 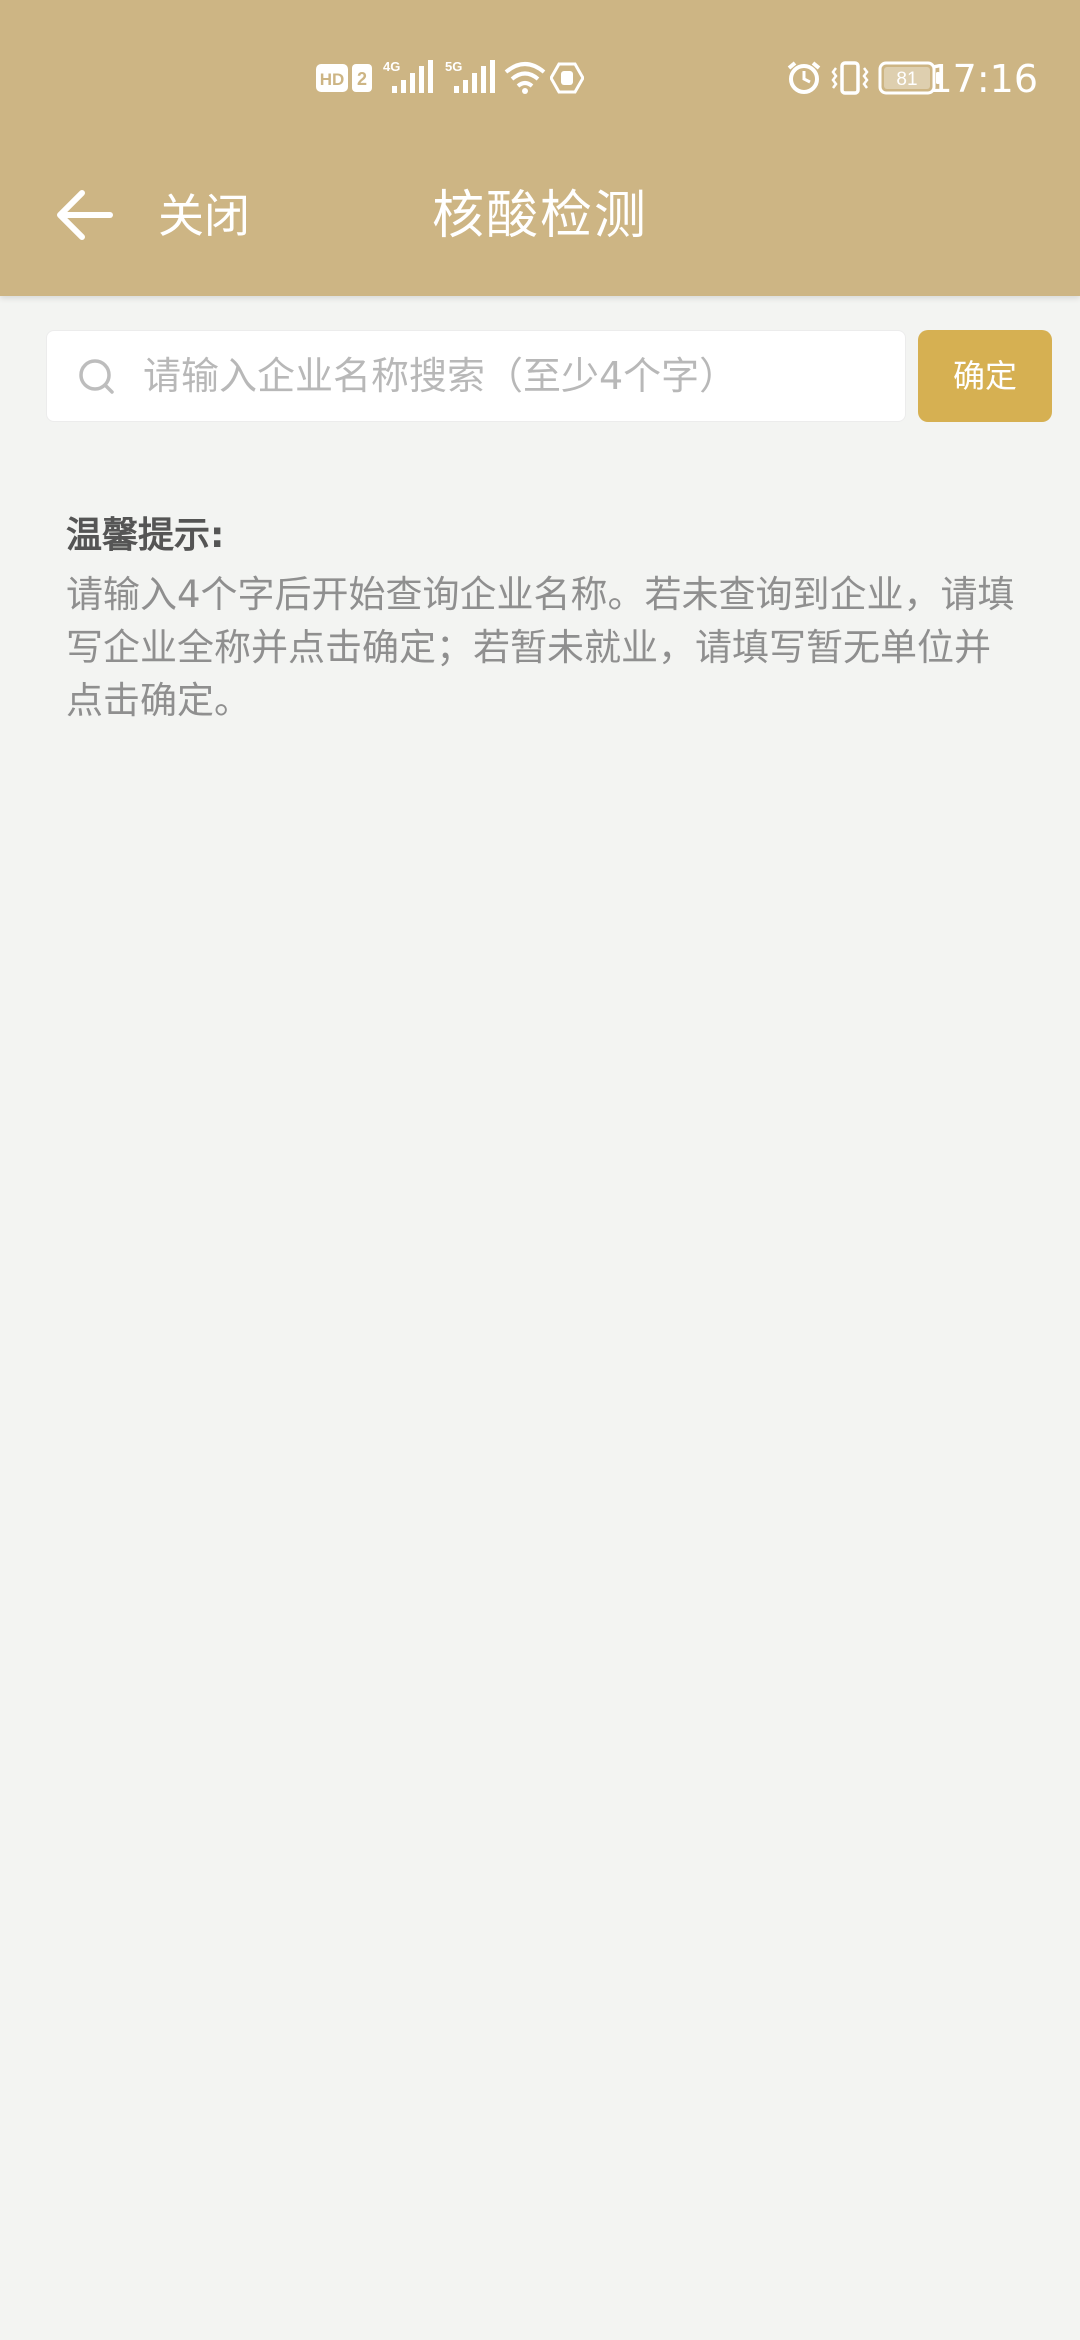 I want to click on alarm-icon, so click(x=804, y=77).